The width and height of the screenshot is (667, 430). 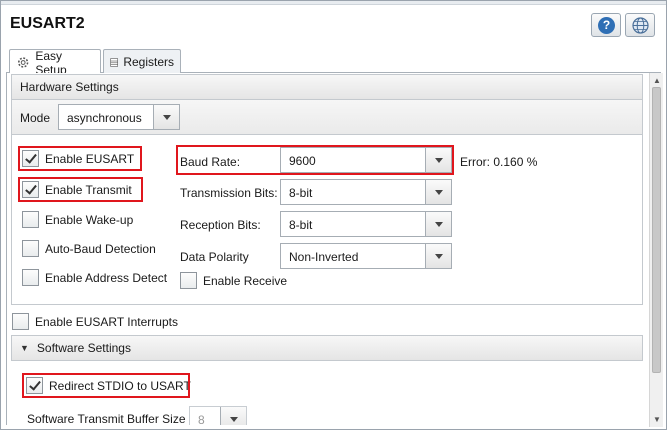 I want to click on auto-baud-label: Auto-Baud Detection, so click(x=100, y=248).